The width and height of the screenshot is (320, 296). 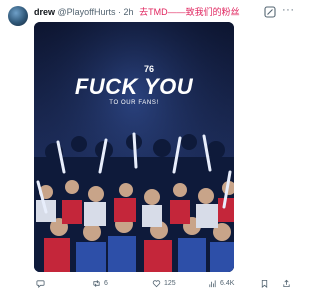 I want to click on user-handle: @PlayoffHurts, so click(x=87, y=12).